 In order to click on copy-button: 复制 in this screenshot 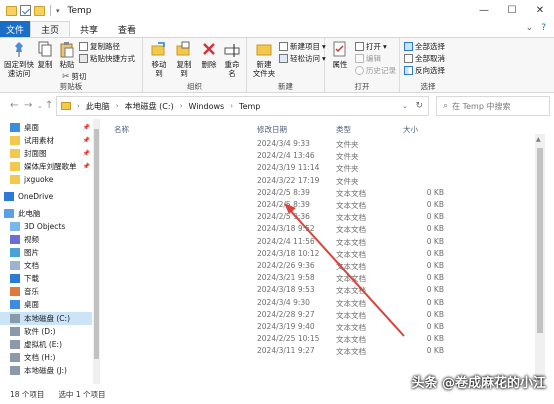, I will do `click(45, 55)`.